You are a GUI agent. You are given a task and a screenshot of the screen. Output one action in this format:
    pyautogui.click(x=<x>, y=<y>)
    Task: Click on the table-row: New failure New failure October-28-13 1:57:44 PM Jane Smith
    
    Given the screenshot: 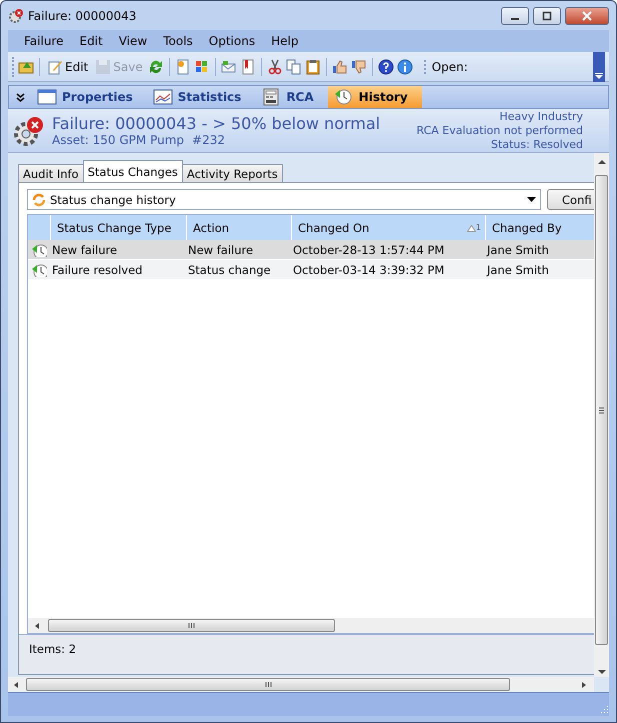 What is the action you would take?
    pyautogui.click(x=311, y=250)
    